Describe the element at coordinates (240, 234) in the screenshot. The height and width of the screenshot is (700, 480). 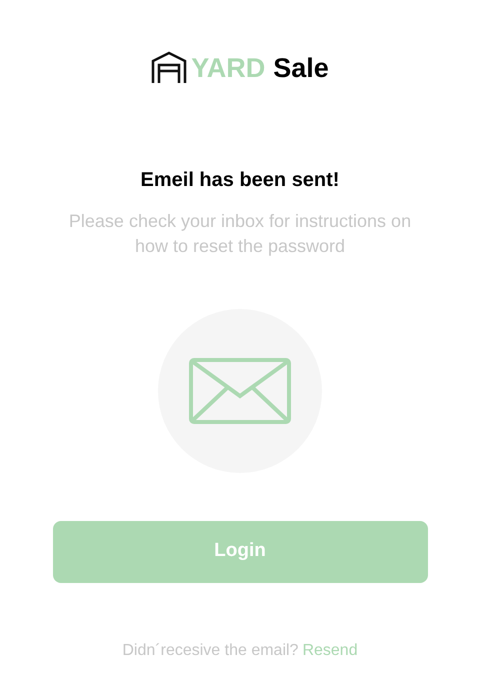
I see `instructions-text: Please check your inbox for instructions on how to reset the password` at that location.